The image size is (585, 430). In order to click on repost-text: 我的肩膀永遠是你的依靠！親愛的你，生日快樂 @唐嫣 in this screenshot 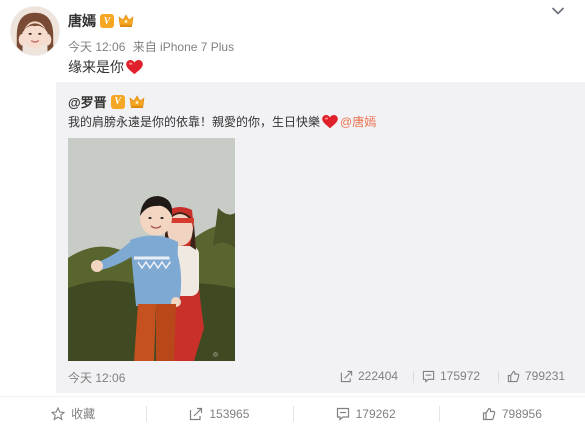, I will do `click(222, 121)`.